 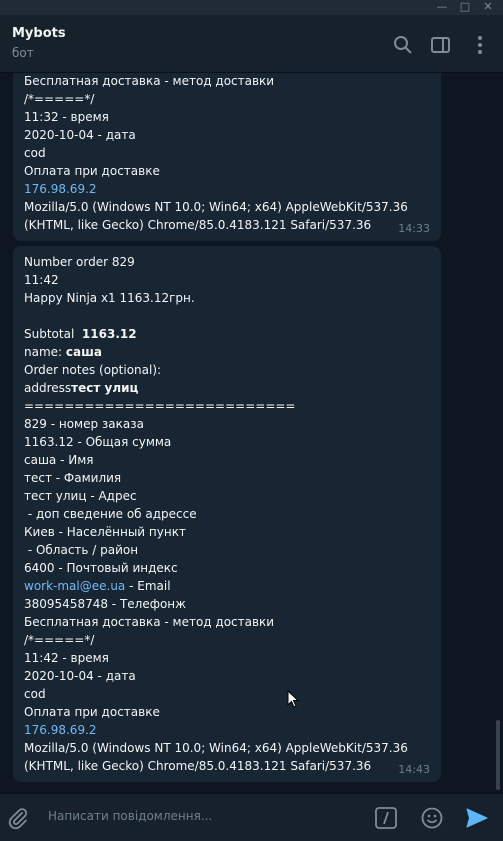 What do you see at coordinates (432, 818) in the screenshot?
I see `emoji-icon` at bounding box center [432, 818].